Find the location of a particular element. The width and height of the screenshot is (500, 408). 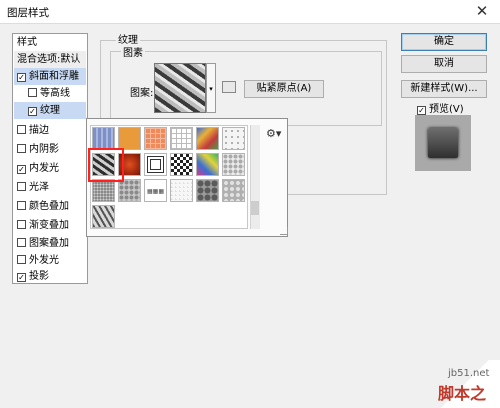

pattern-label: 图案: is located at coordinates (142, 93).